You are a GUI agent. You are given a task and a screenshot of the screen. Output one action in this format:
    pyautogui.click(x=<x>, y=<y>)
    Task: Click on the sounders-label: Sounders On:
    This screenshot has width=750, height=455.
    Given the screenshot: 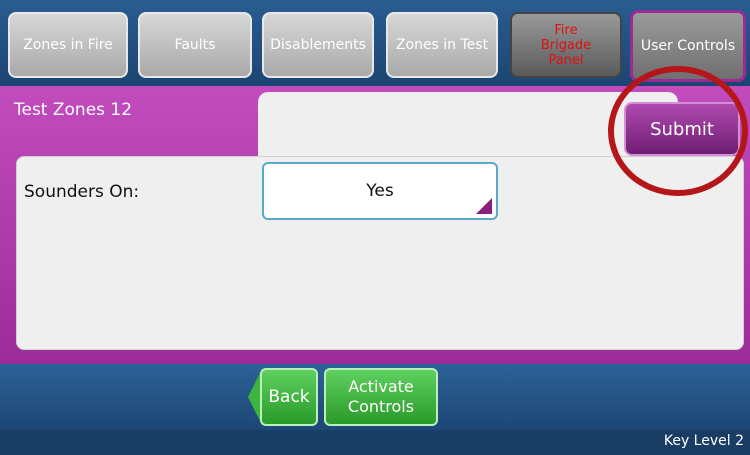 What is the action you would take?
    pyautogui.click(x=82, y=192)
    